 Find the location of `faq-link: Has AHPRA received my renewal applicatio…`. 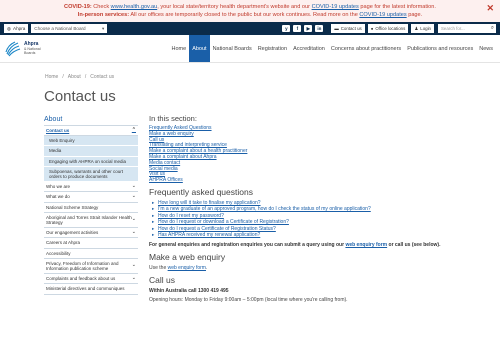

faq-link: Has AHPRA received my renewal applicatio… is located at coordinates (209, 235).